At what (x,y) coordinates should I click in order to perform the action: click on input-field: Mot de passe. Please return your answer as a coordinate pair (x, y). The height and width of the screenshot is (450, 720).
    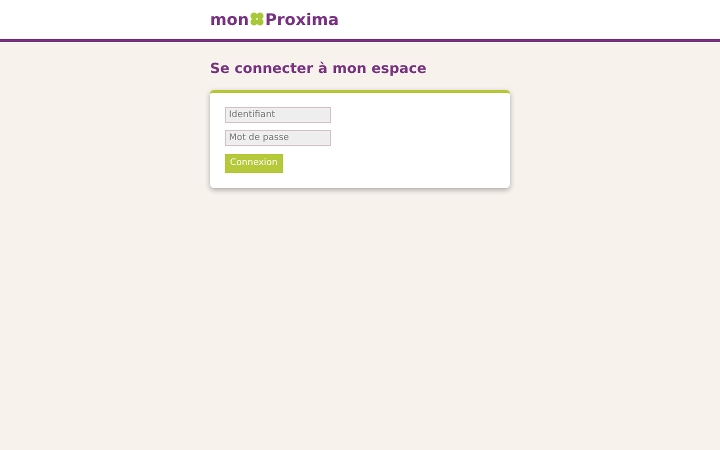
    Looking at the image, I should click on (278, 138).